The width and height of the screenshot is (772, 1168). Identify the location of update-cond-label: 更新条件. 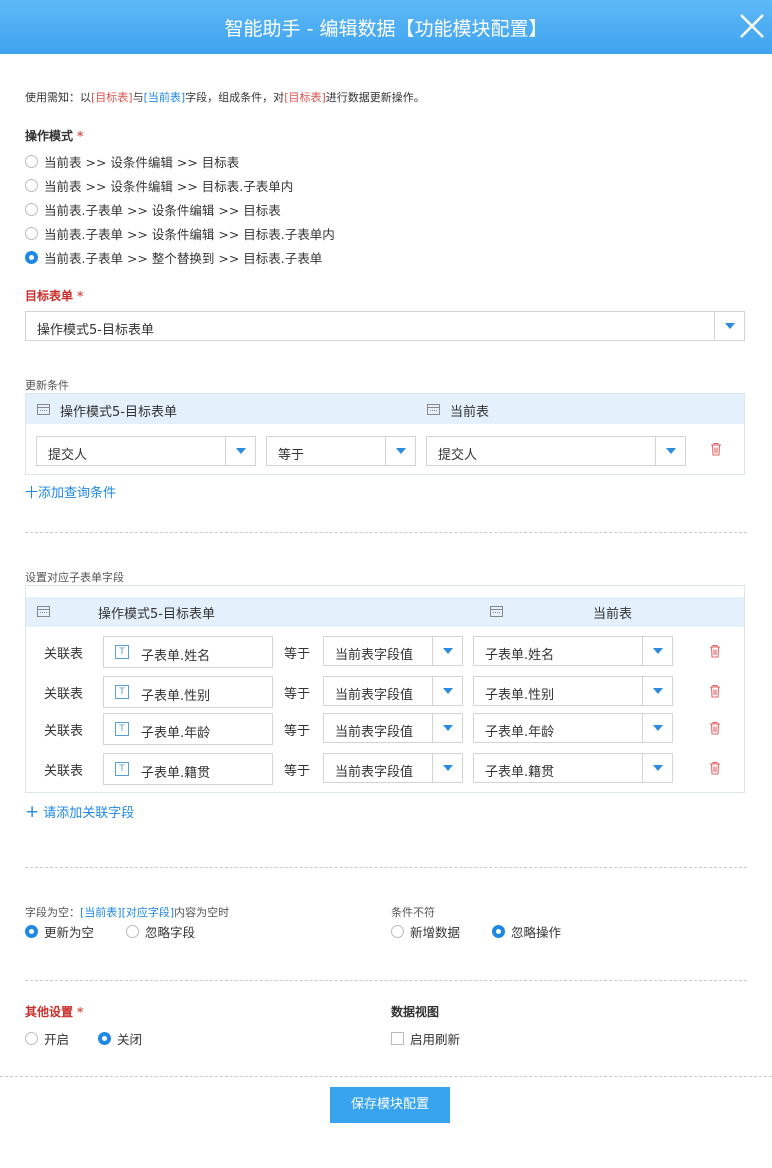
(47, 385).